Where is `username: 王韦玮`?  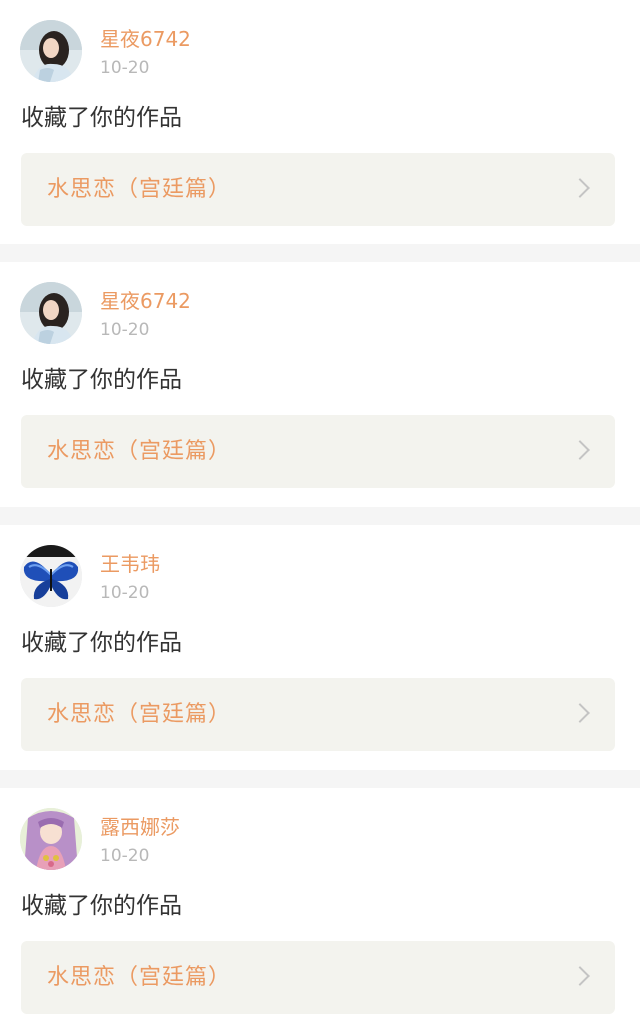
username: 王韦玮 is located at coordinates (130, 564).